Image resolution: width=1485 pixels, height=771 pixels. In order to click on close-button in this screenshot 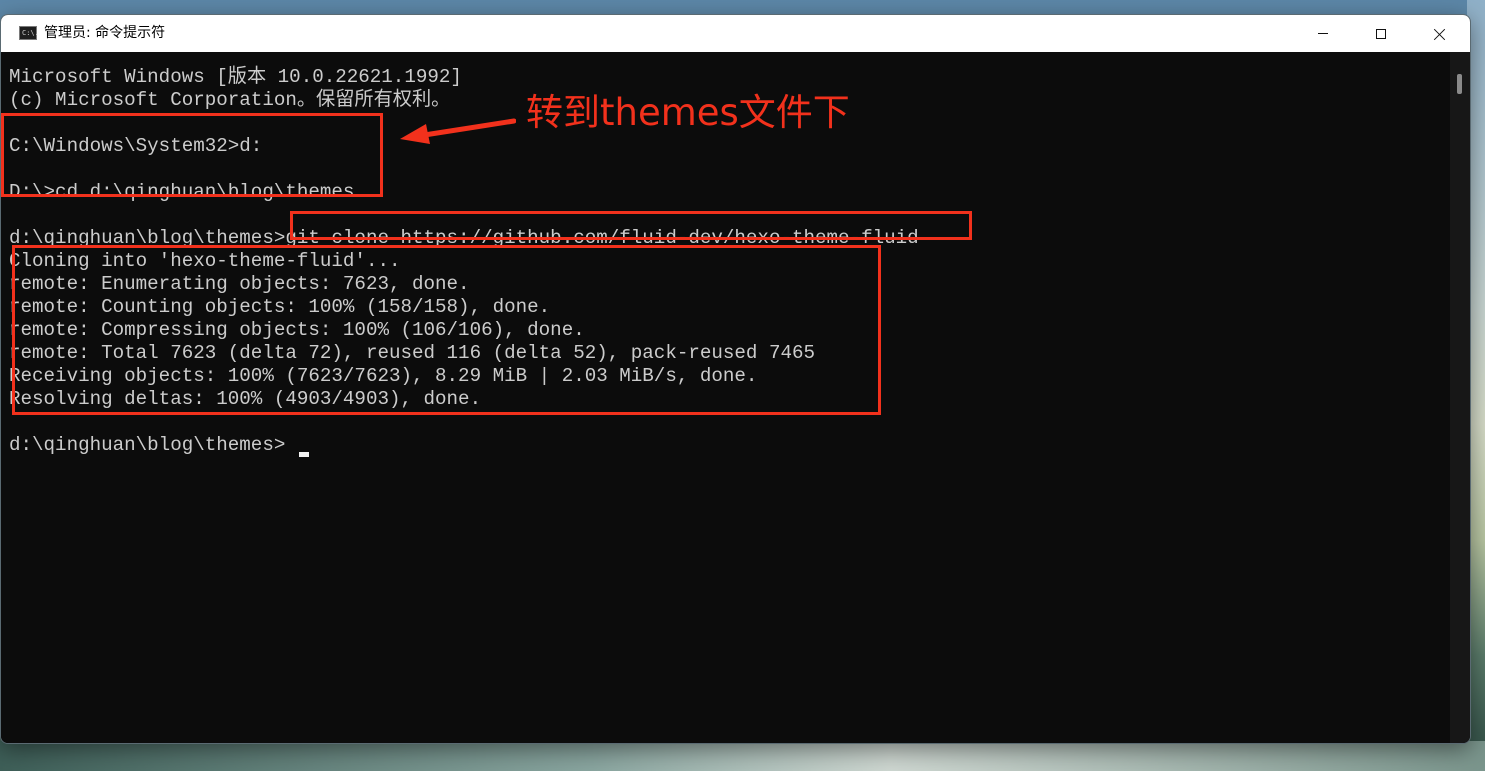, I will do `click(1440, 33)`.